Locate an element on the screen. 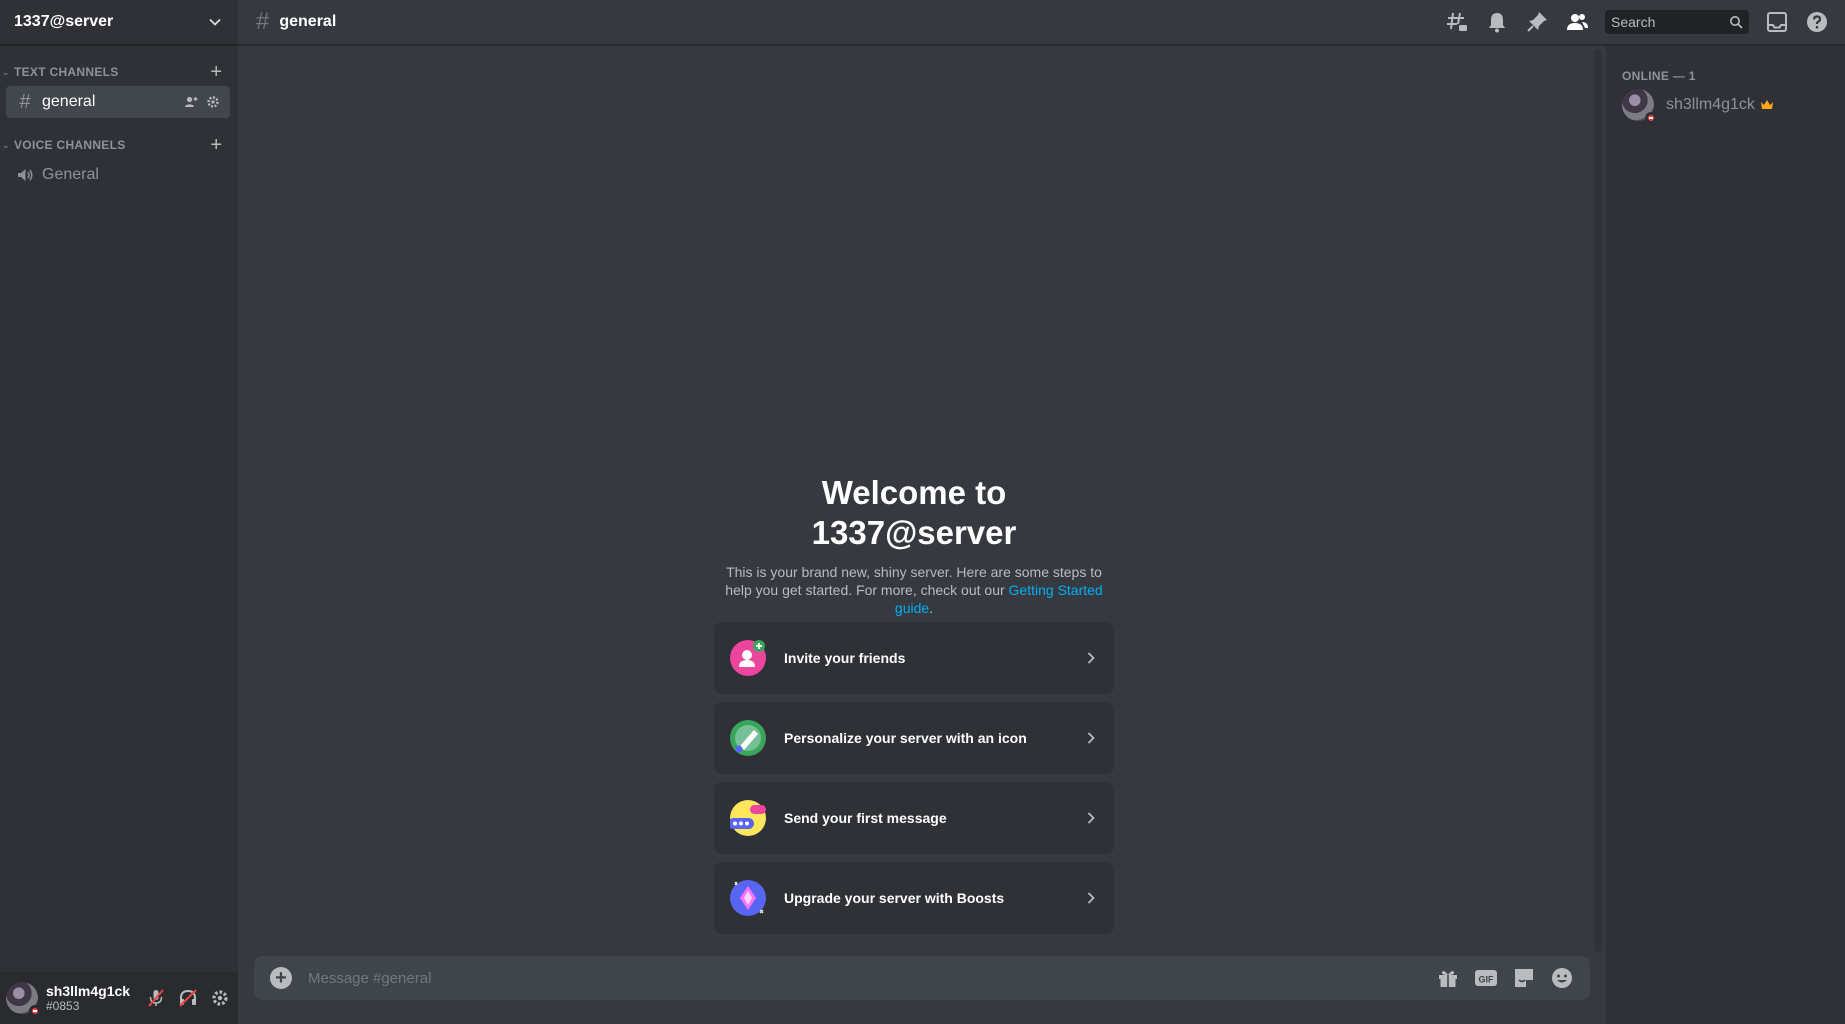 The width and height of the screenshot is (1845, 1024). emoji-icon is located at coordinates (1562, 978).